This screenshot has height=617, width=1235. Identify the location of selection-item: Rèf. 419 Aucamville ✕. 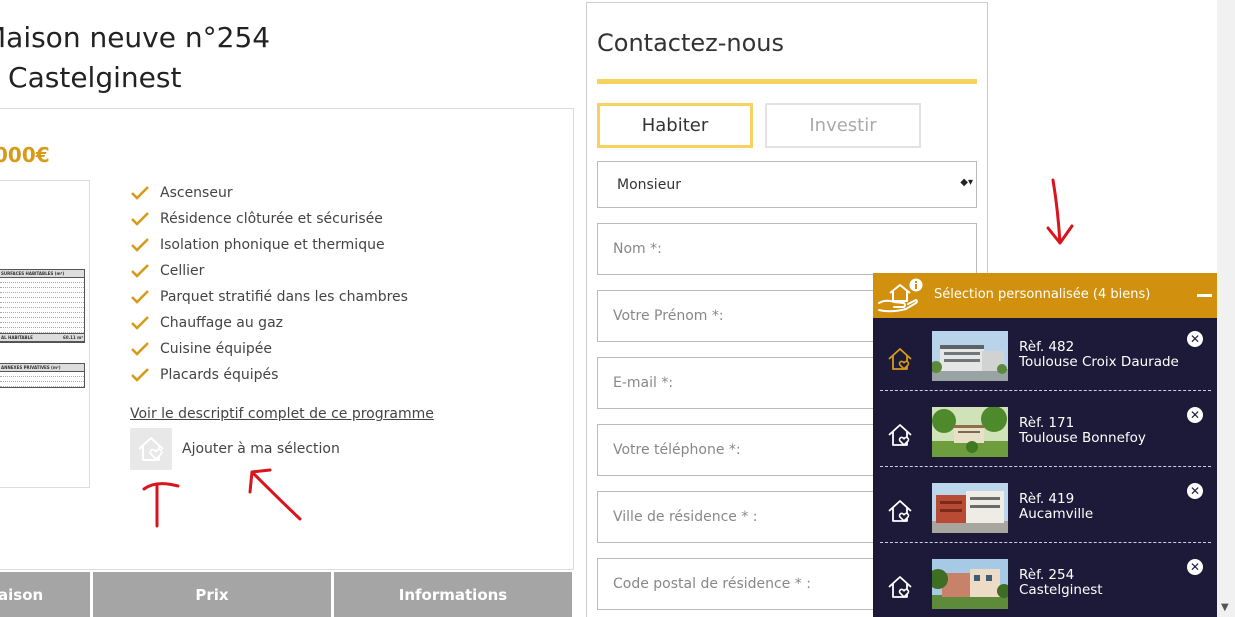
(1045, 508).